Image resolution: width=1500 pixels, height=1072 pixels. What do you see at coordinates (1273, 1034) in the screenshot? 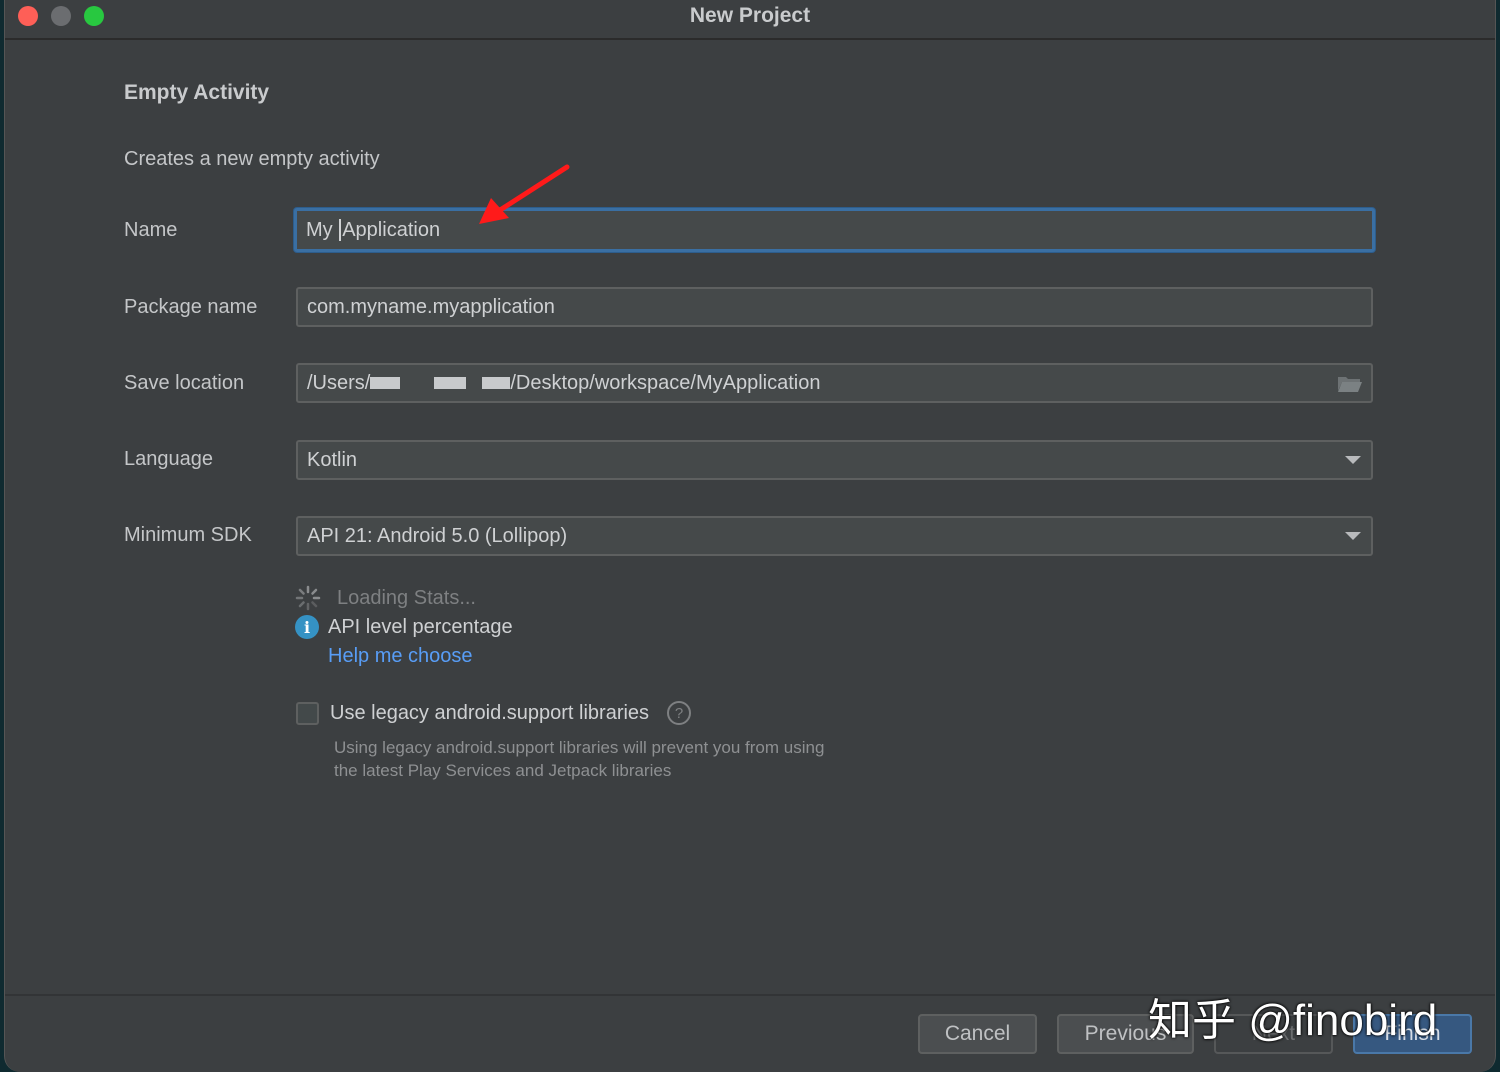
I see `next-button: Next` at bounding box center [1273, 1034].